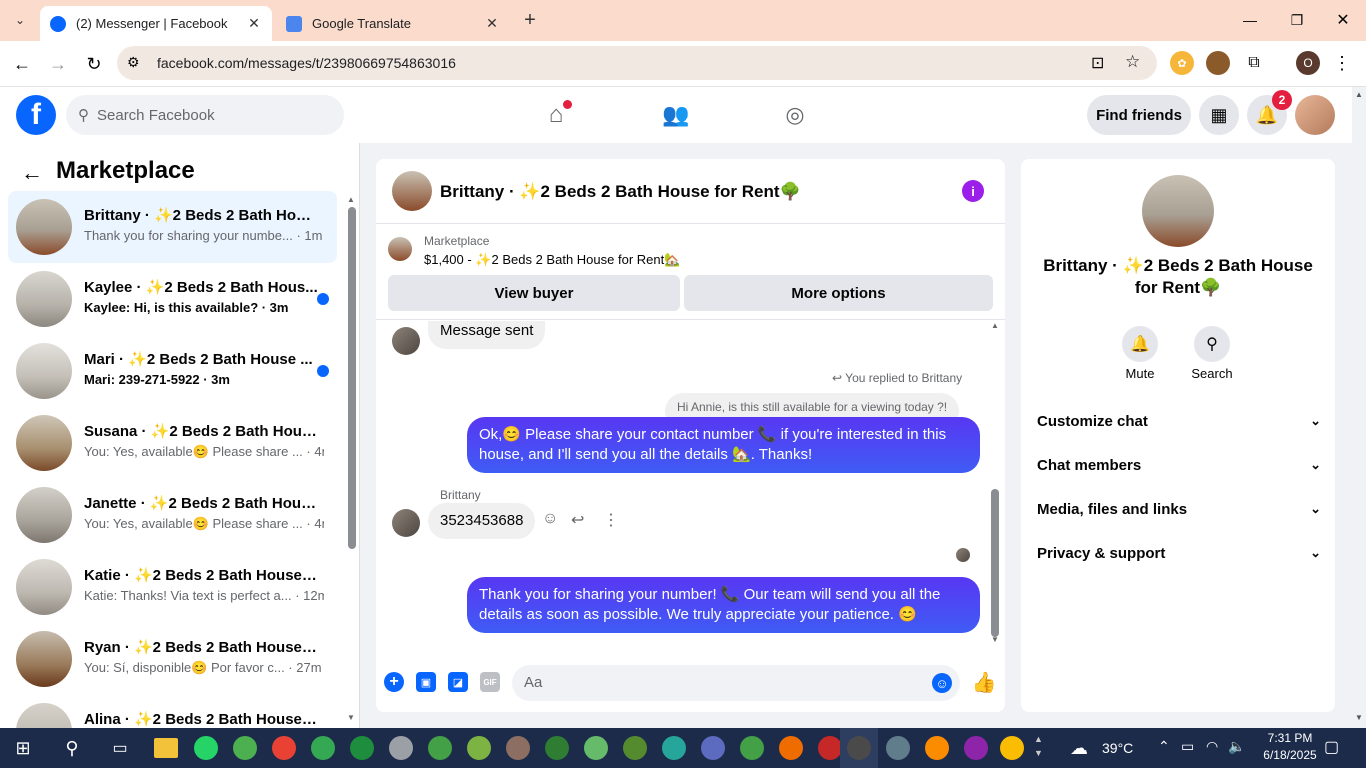  Describe the element at coordinates (1359, 94) in the screenshot. I see `page-scroll-up-arrow: ▲` at that location.